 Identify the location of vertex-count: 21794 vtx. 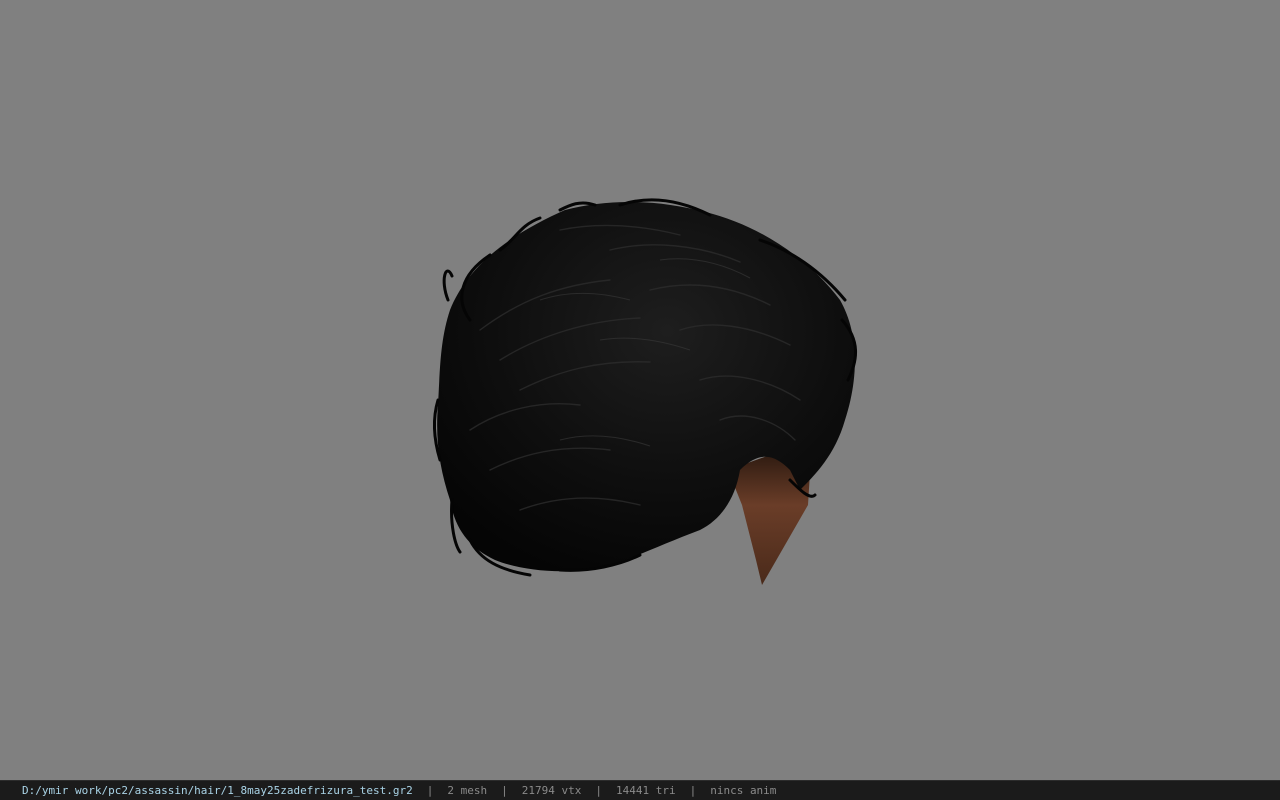
(551, 790).